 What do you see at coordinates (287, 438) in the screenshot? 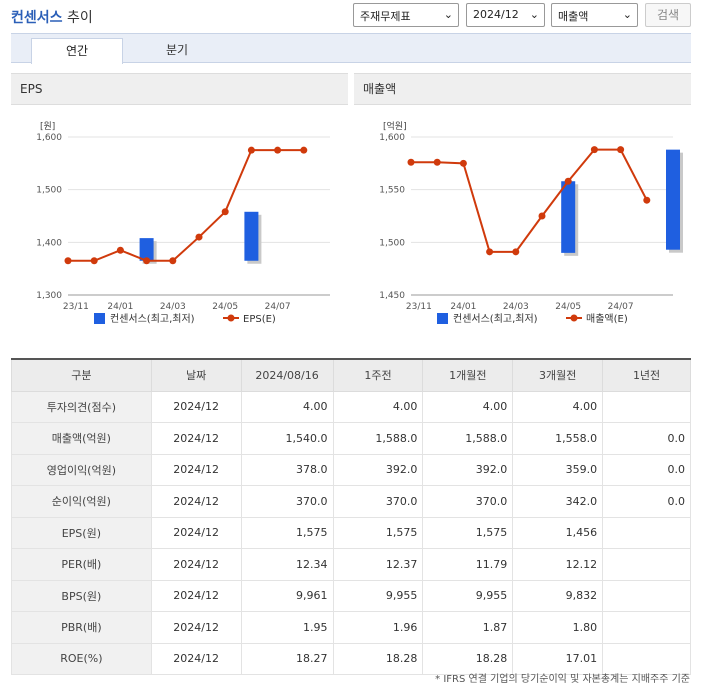
I see `table-cell: 1,540.0` at bounding box center [287, 438].